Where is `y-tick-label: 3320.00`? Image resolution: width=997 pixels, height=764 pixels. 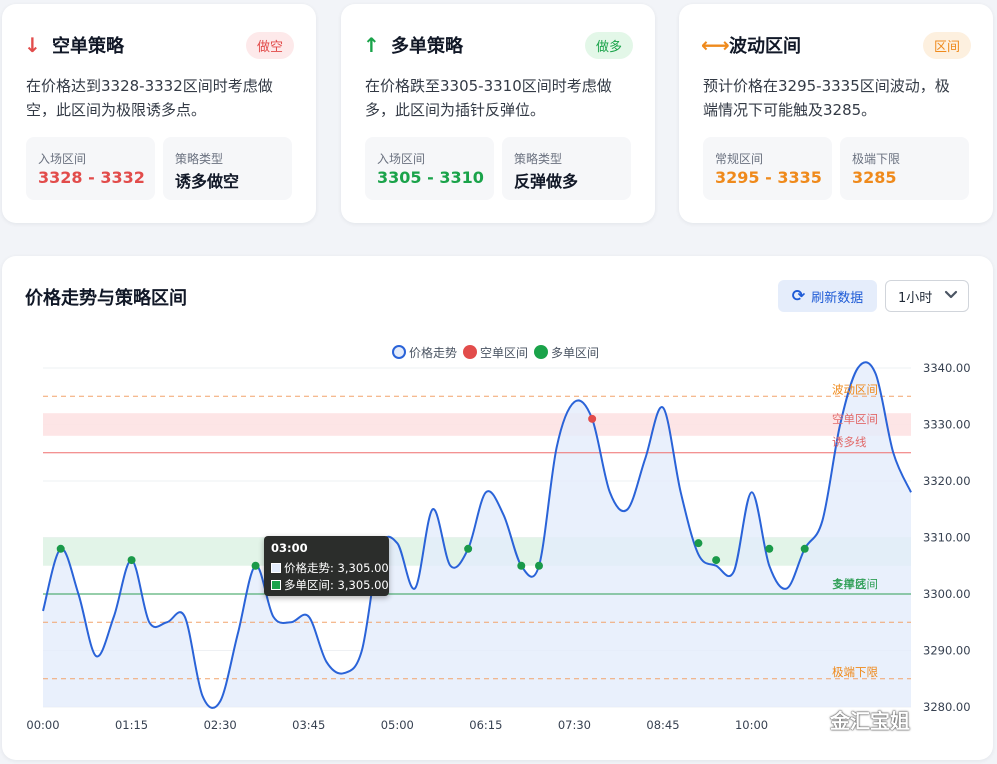
y-tick-label: 3320.00 is located at coordinates (947, 481).